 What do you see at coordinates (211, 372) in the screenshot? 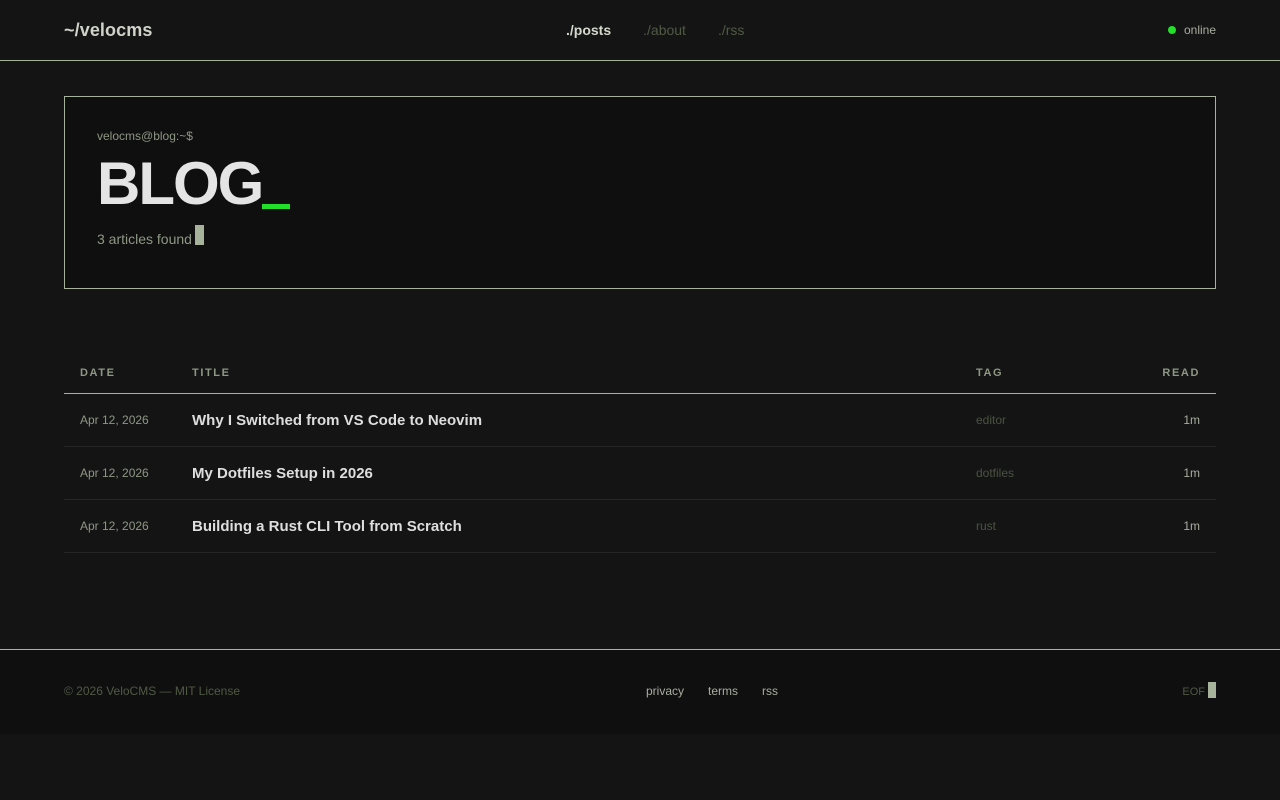
I see `column-header-title: TITLE` at bounding box center [211, 372].